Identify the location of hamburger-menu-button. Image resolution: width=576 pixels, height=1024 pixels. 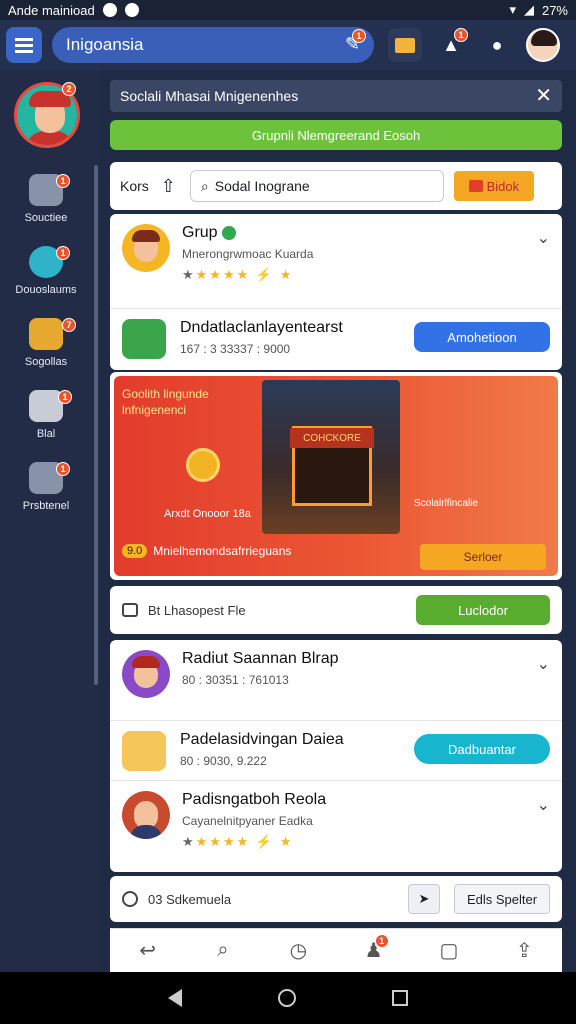
(24, 45).